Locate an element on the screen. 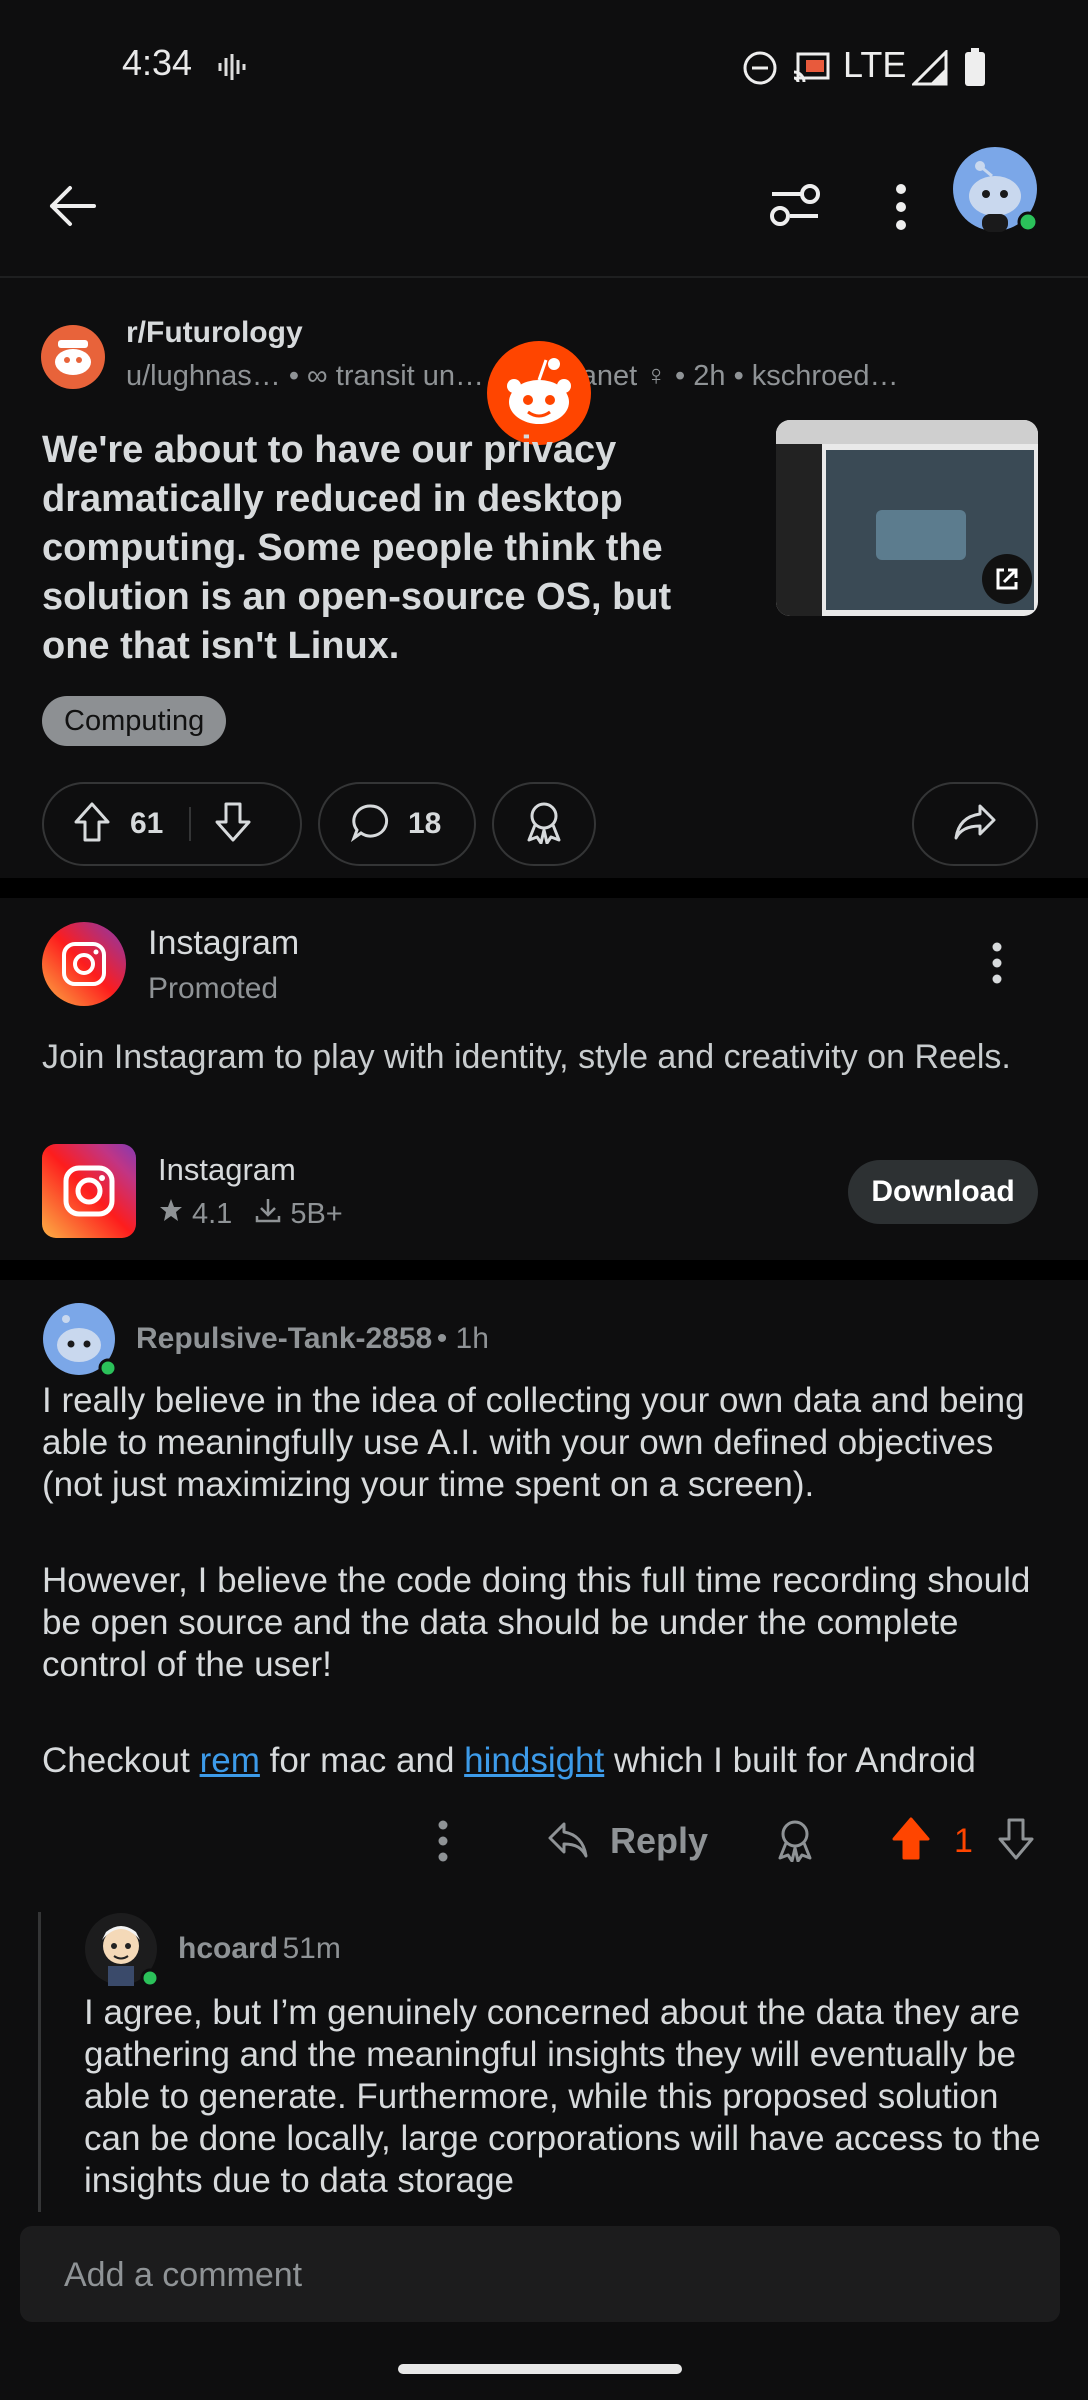 The image size is (1088, 2400). award-icon is located at coordinates (544, 824).